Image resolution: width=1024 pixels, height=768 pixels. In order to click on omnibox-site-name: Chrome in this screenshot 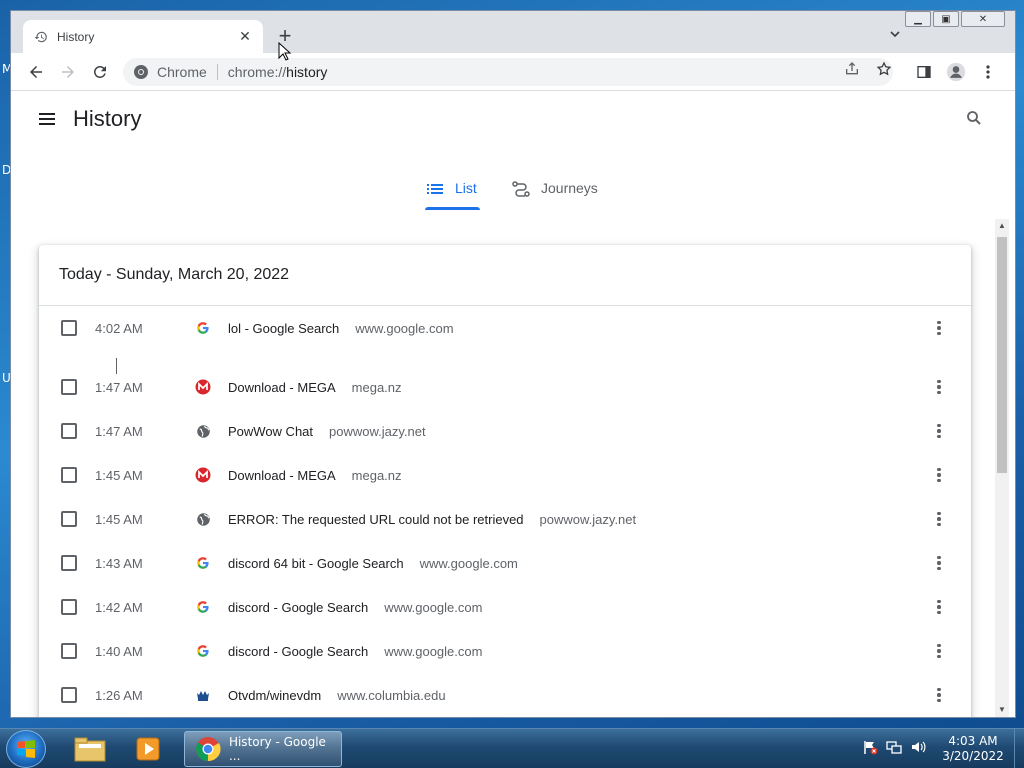, I will do `click(187, 72)`.